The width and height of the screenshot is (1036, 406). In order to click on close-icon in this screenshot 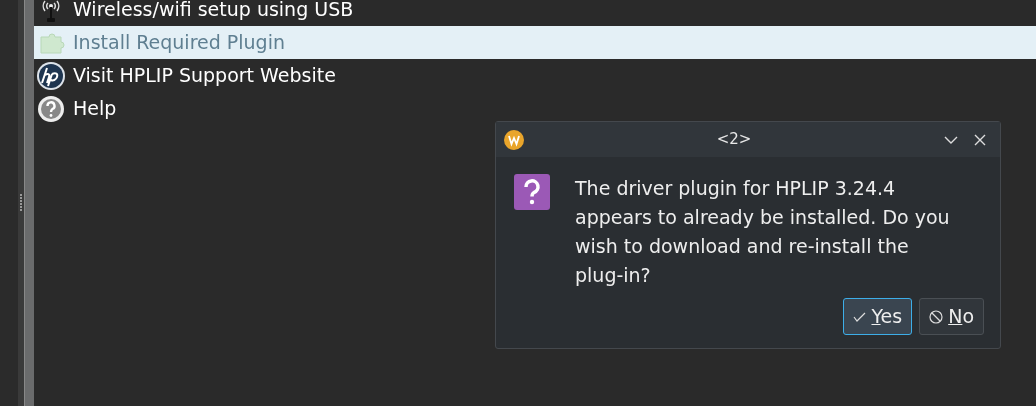, I will do `click(980, 139)`.